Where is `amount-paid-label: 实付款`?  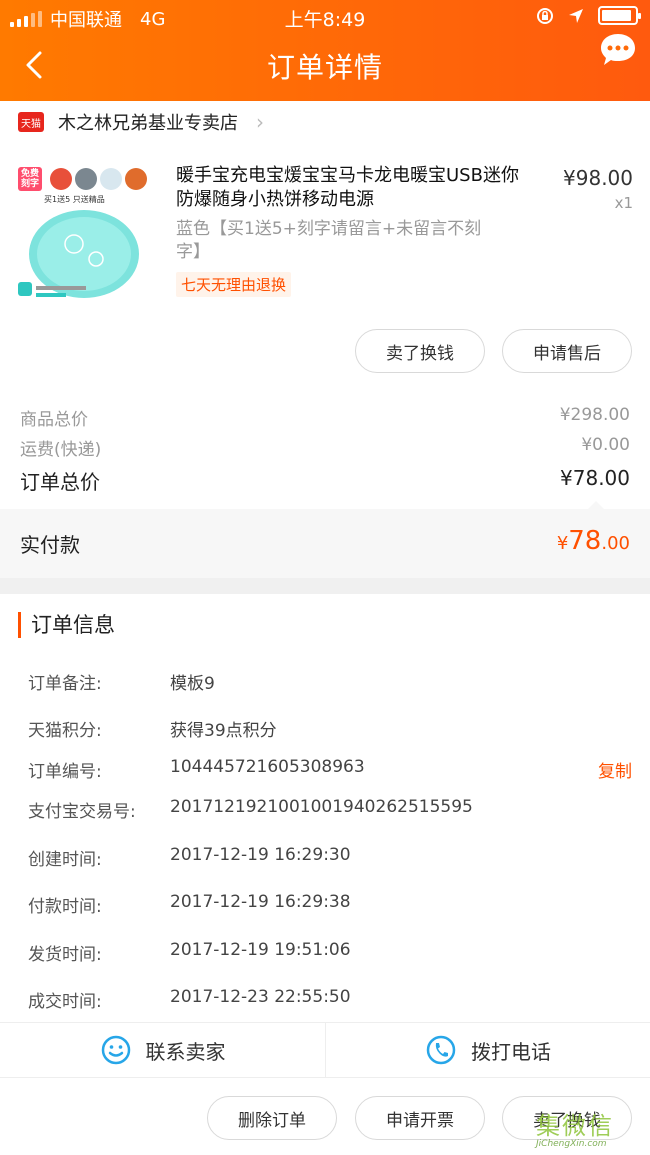
amount-paid-label: 实付款 is located at coordinates (50, 545).